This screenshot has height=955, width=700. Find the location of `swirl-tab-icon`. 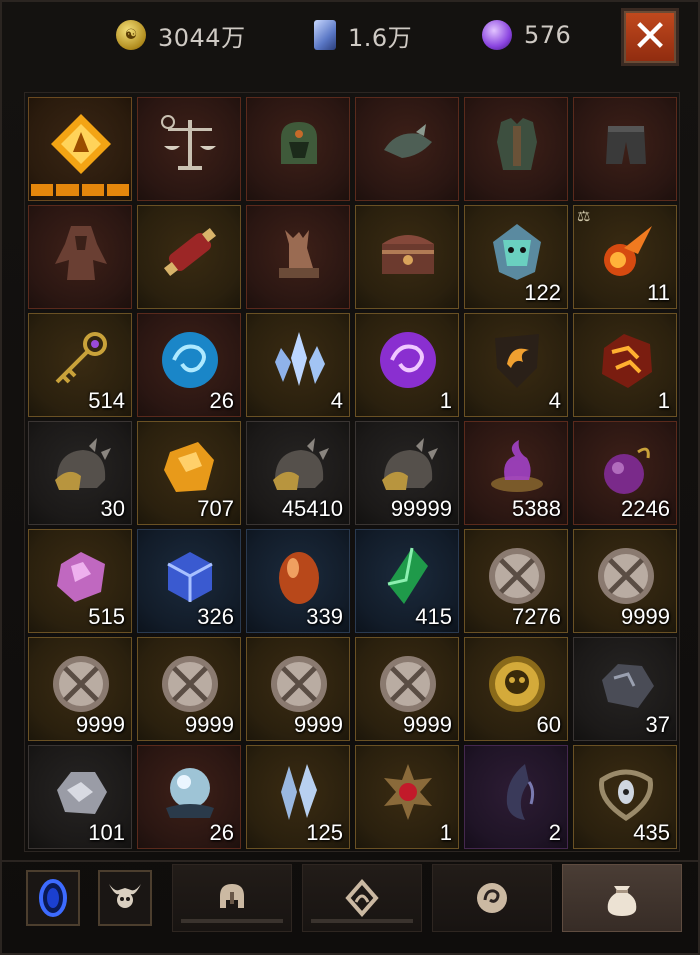

swirl-tab-icon is located at coordinates (492, 898).